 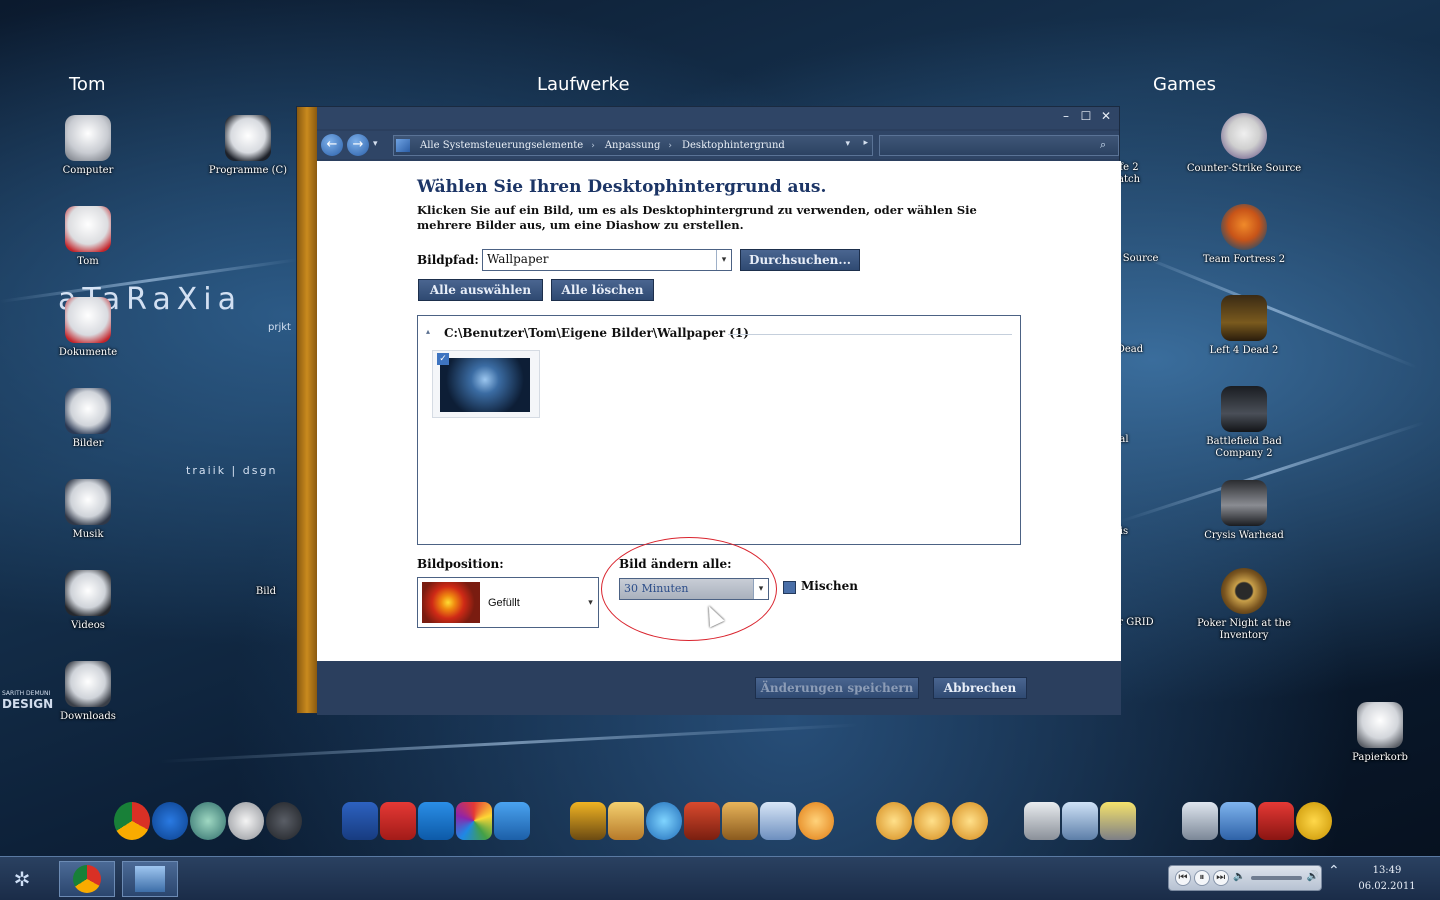 What do you see at coordinates (208, 821) in the screenshot?
I see `messenger-icon` at bounding box center [208, 821].